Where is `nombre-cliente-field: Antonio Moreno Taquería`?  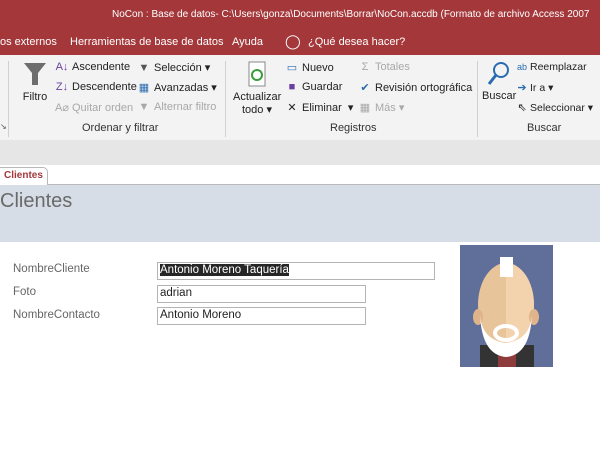 nombre-cliente-field: Antonio Moreno Taquería is located at coordinates (296, 271).